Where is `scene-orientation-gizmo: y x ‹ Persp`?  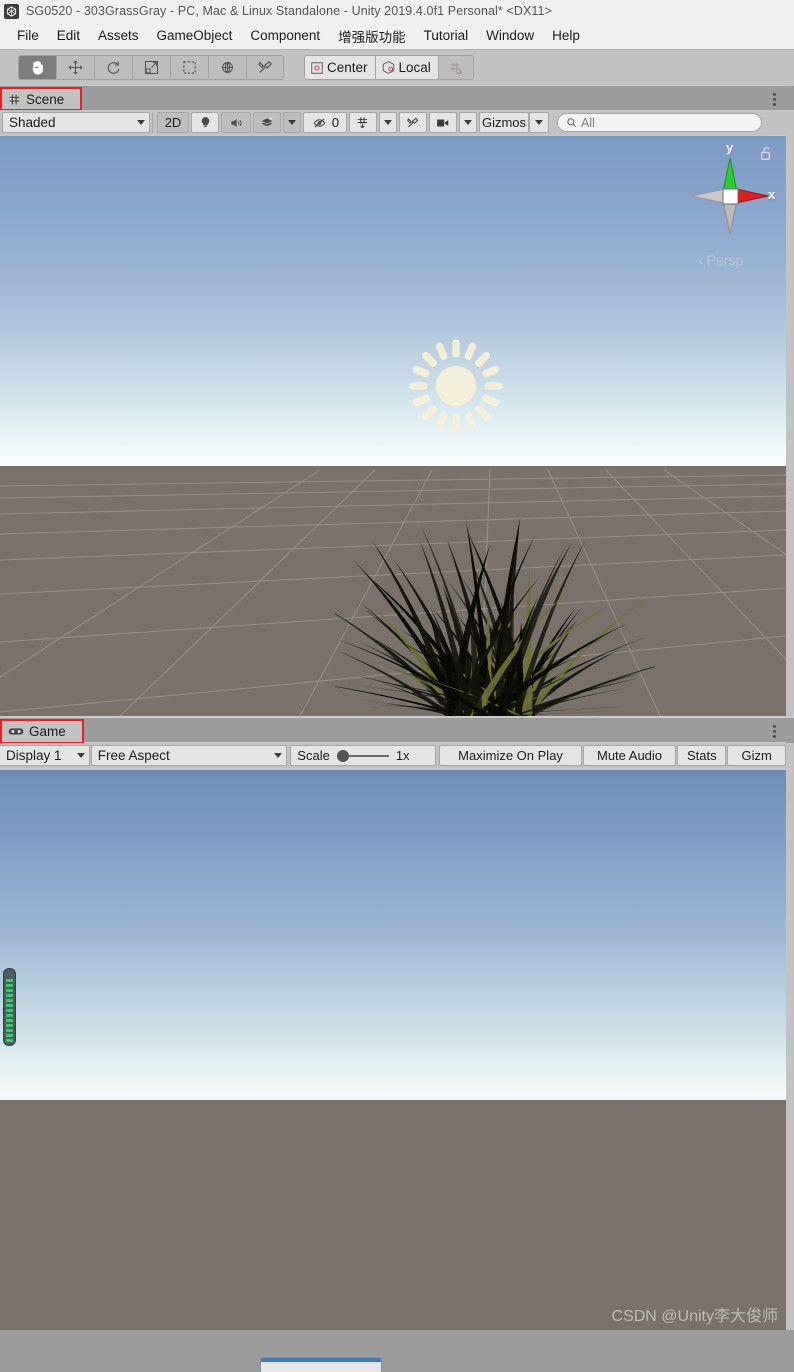
scene-orientation-gizmo: y x ‹ Persp is located at coordinates (730, 205).